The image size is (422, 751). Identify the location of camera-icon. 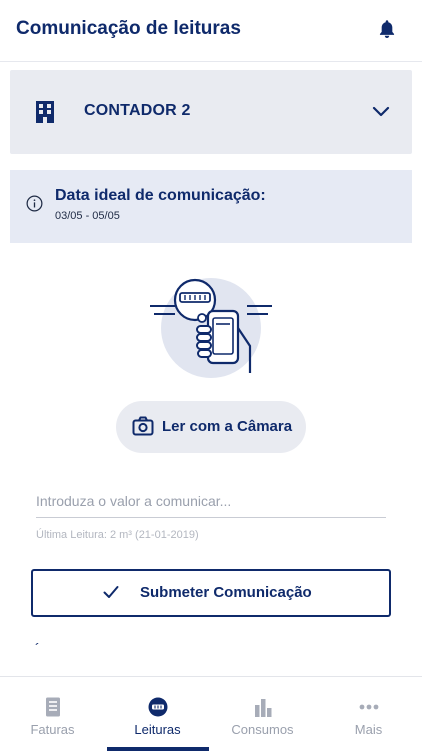
(143, 426).